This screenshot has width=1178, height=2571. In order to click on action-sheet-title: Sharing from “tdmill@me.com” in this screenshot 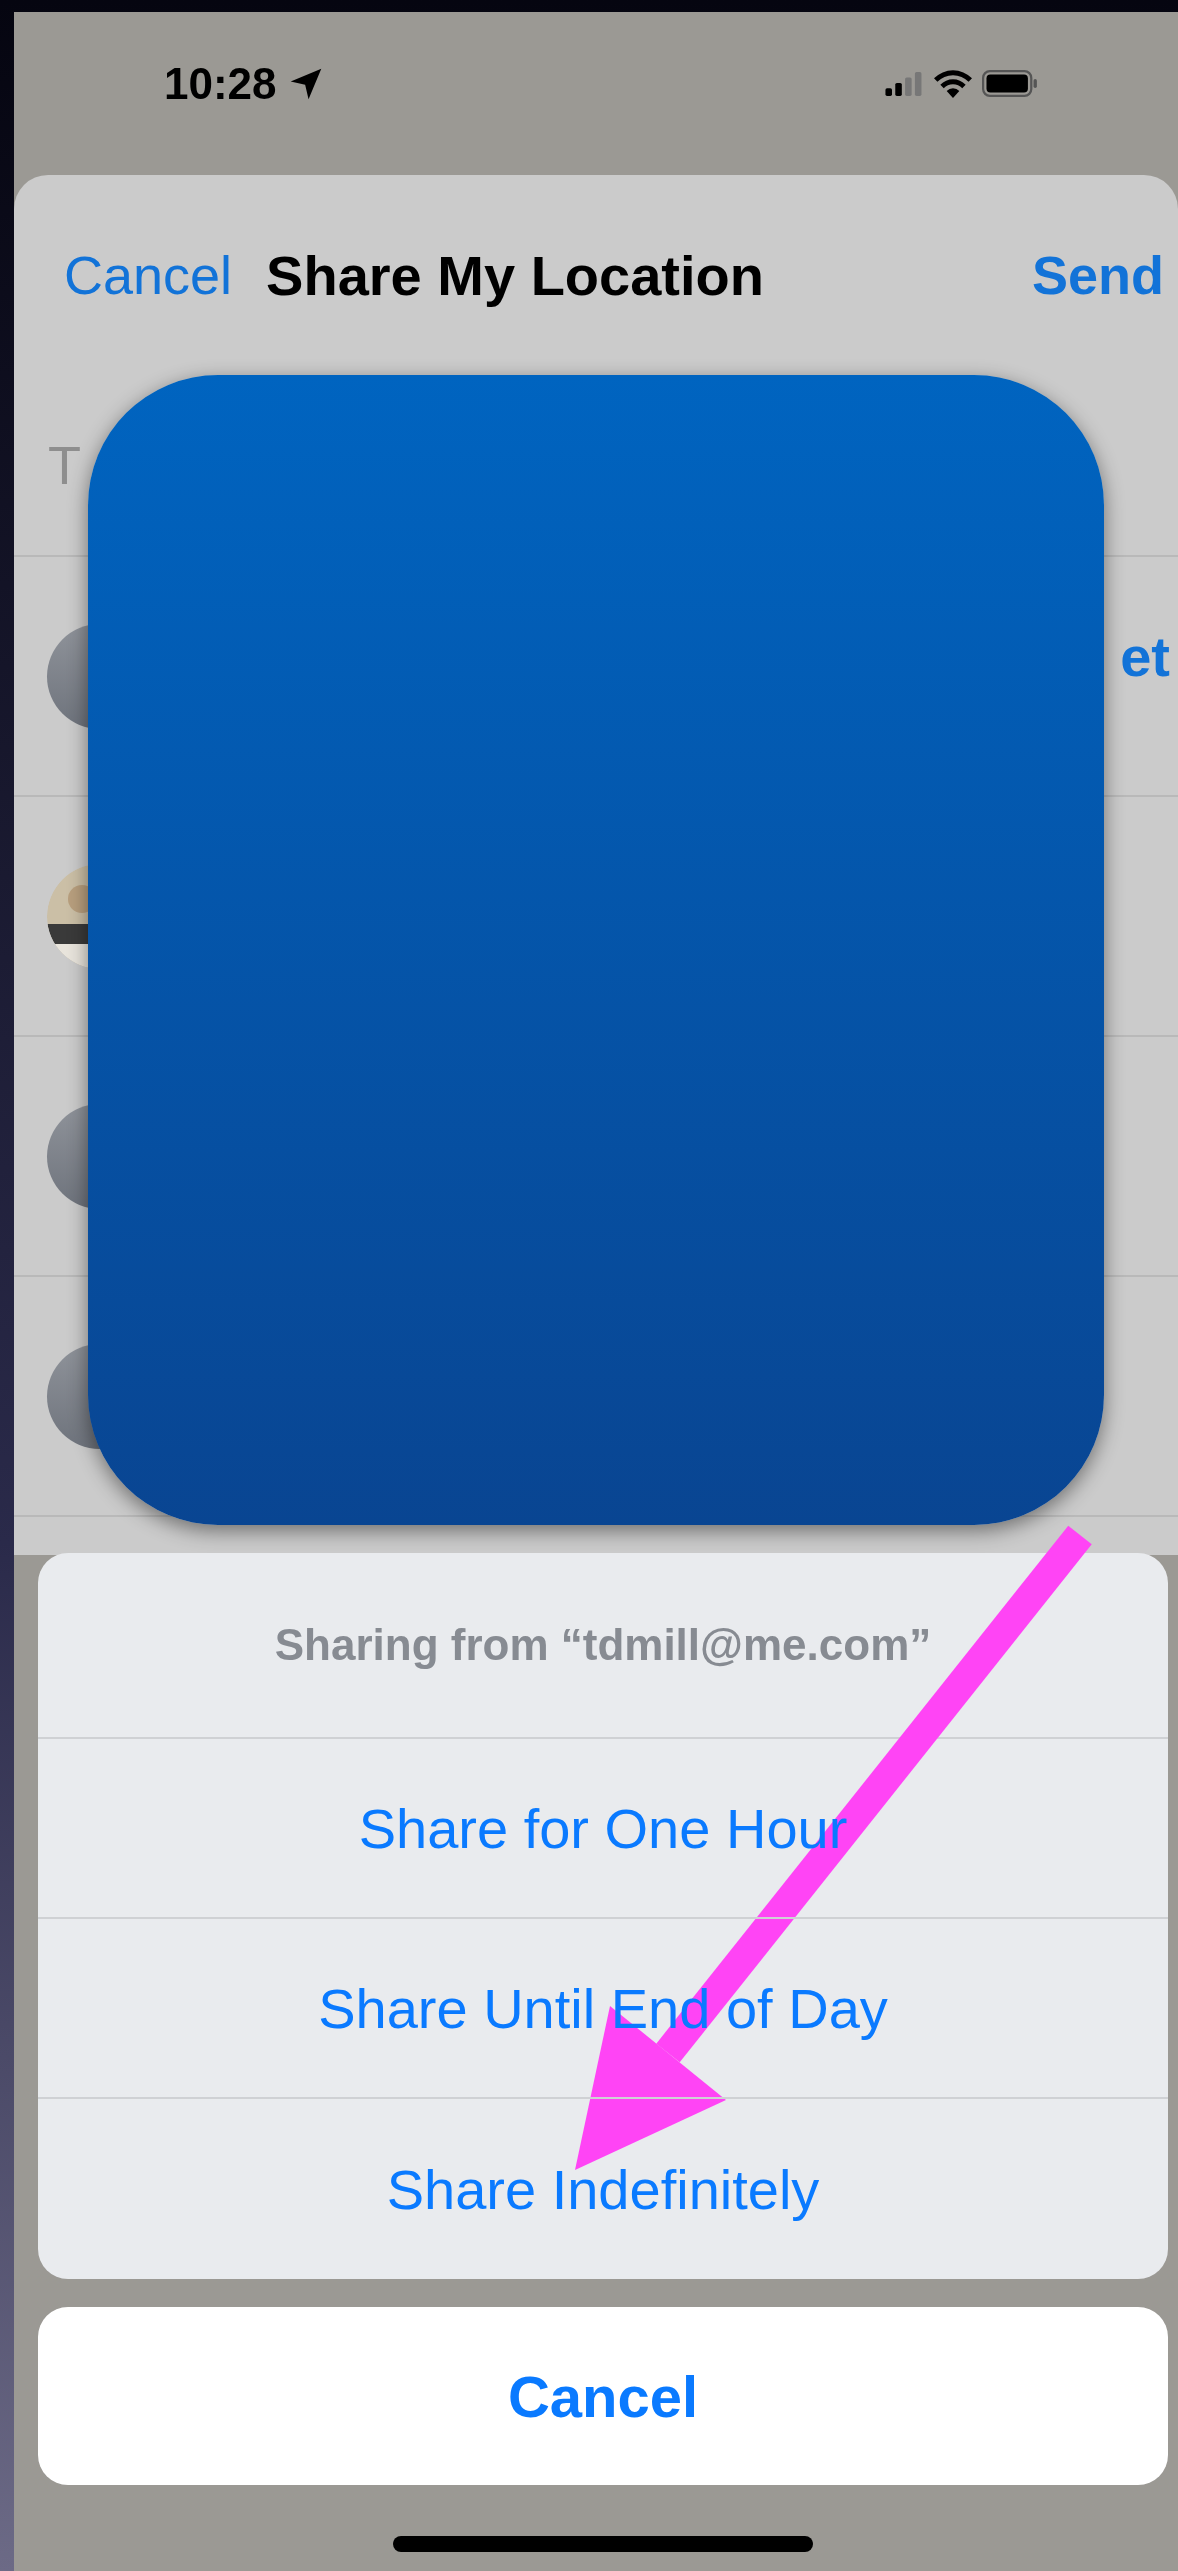, I will do `click(603, 1645)`.